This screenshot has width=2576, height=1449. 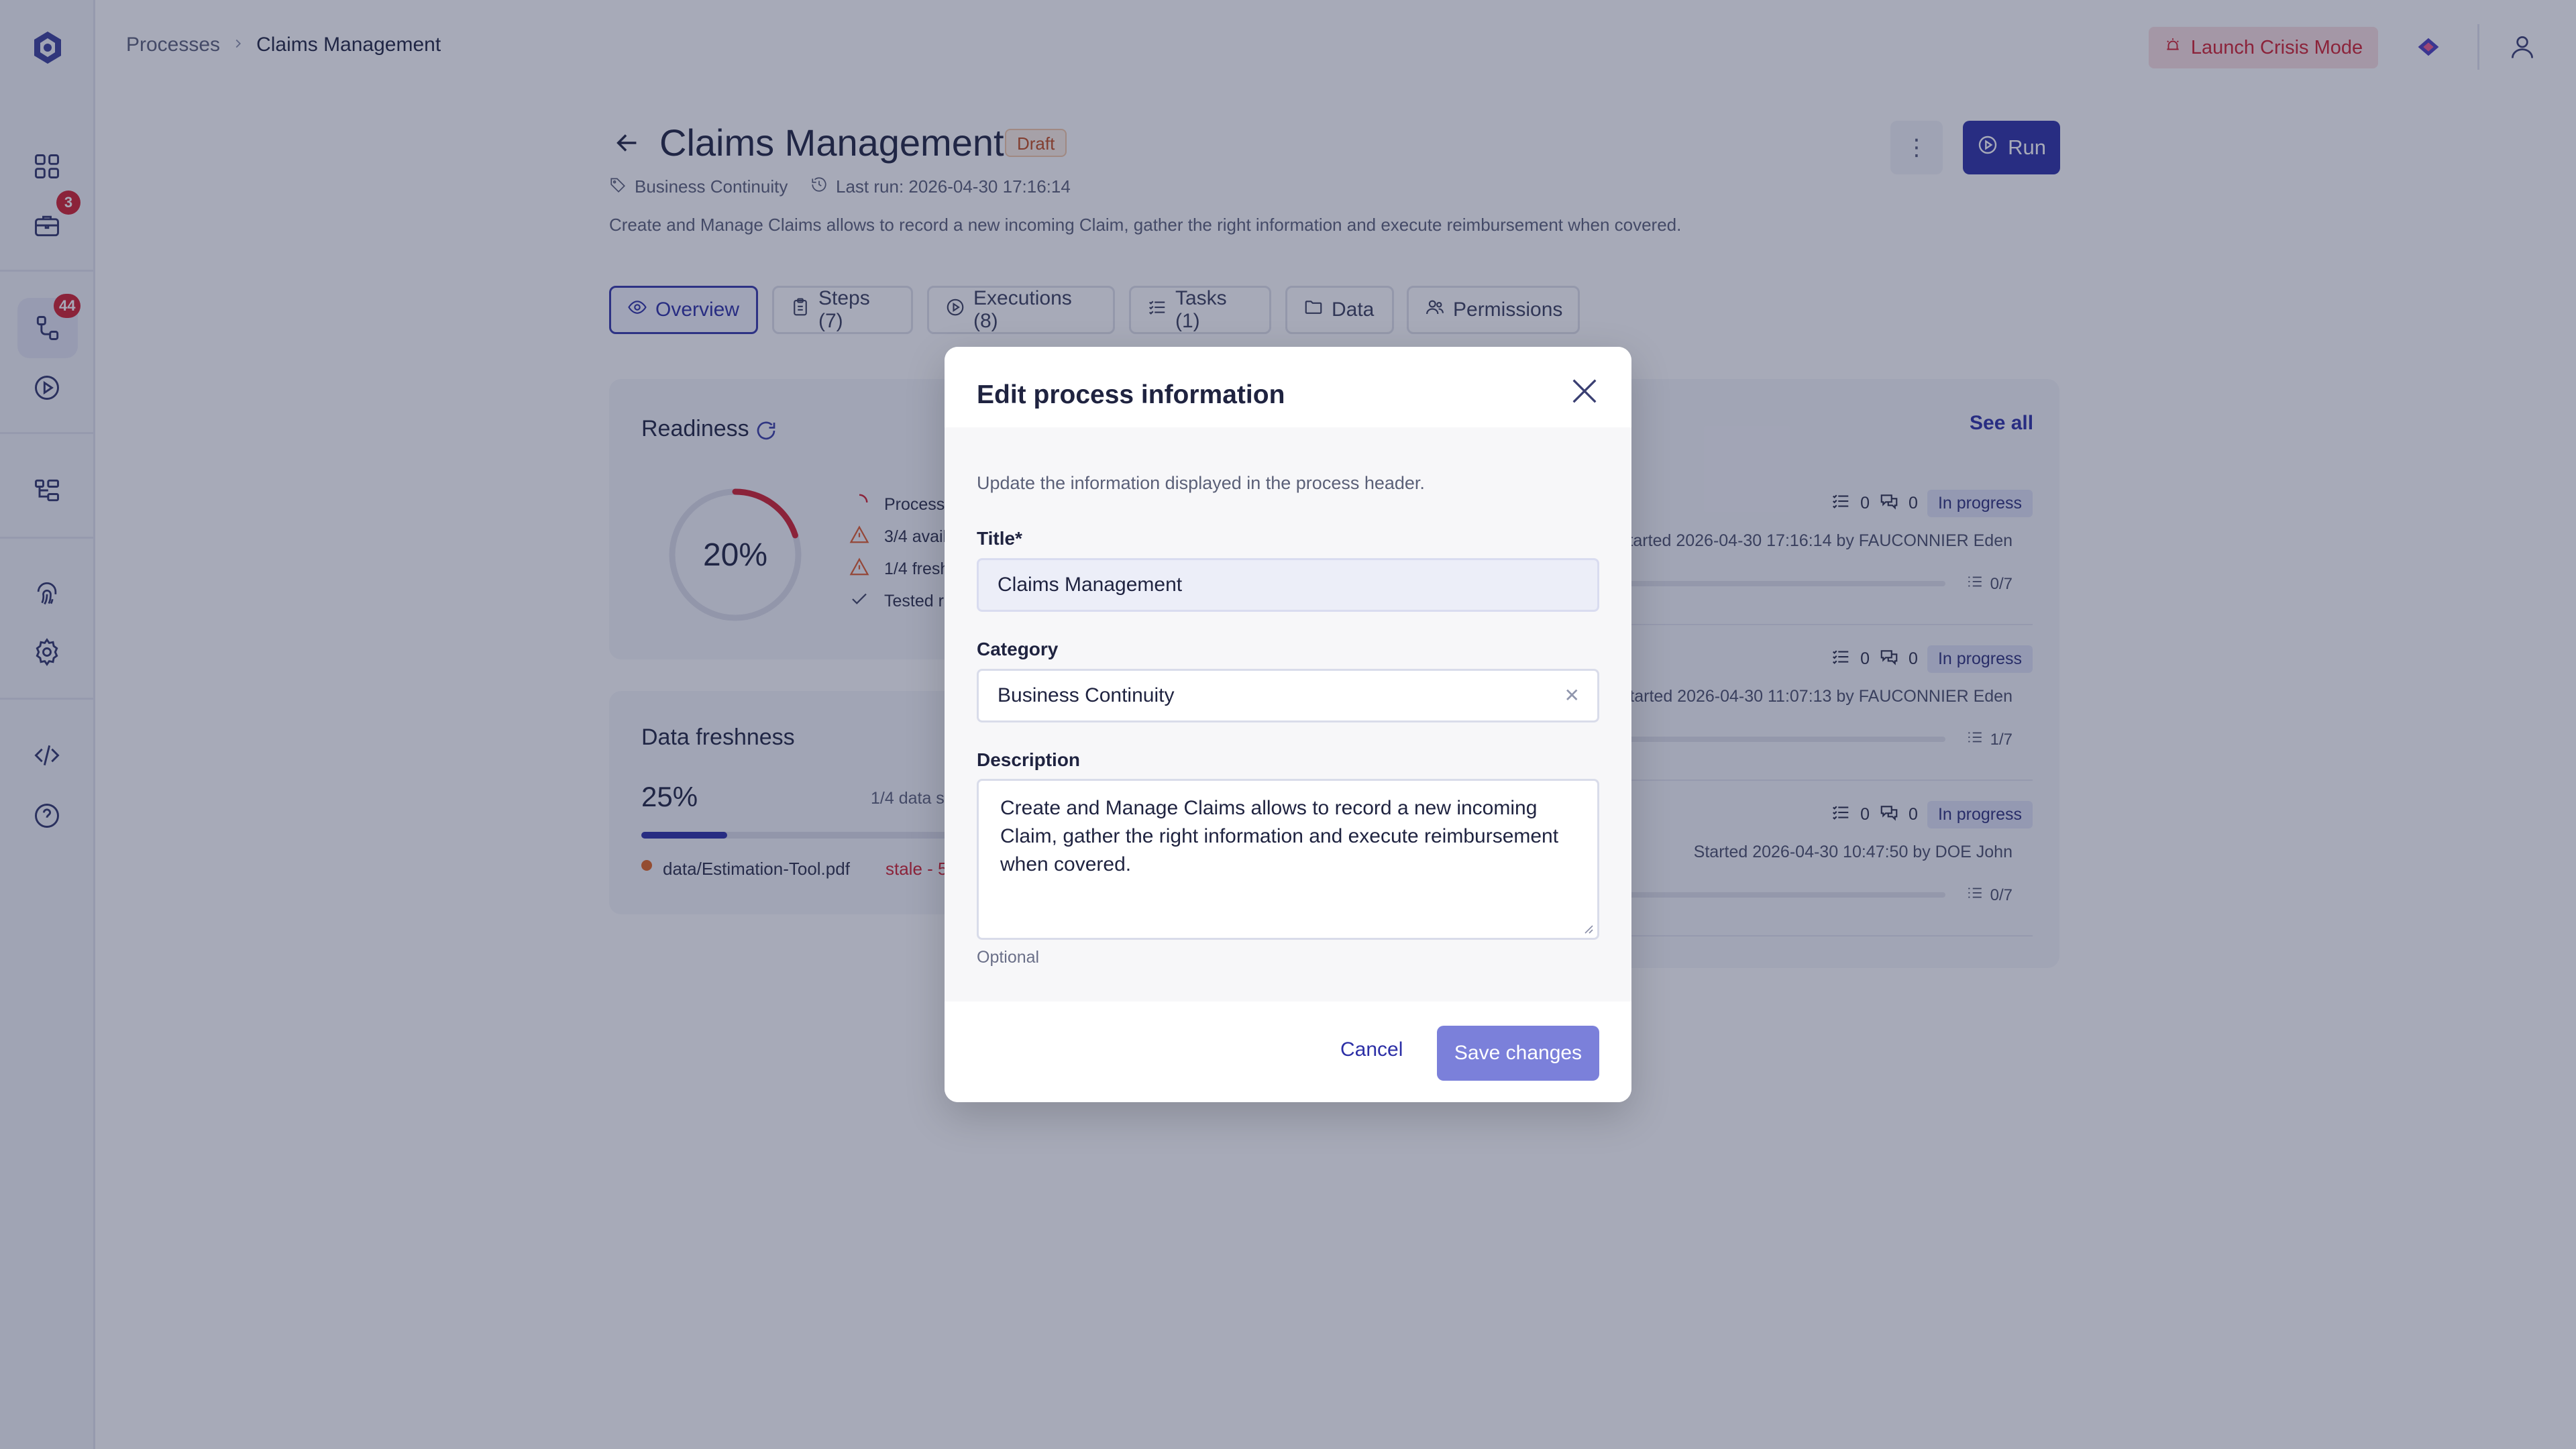 I want to click on resize-handle-icon, so click(x=1587, y=928).